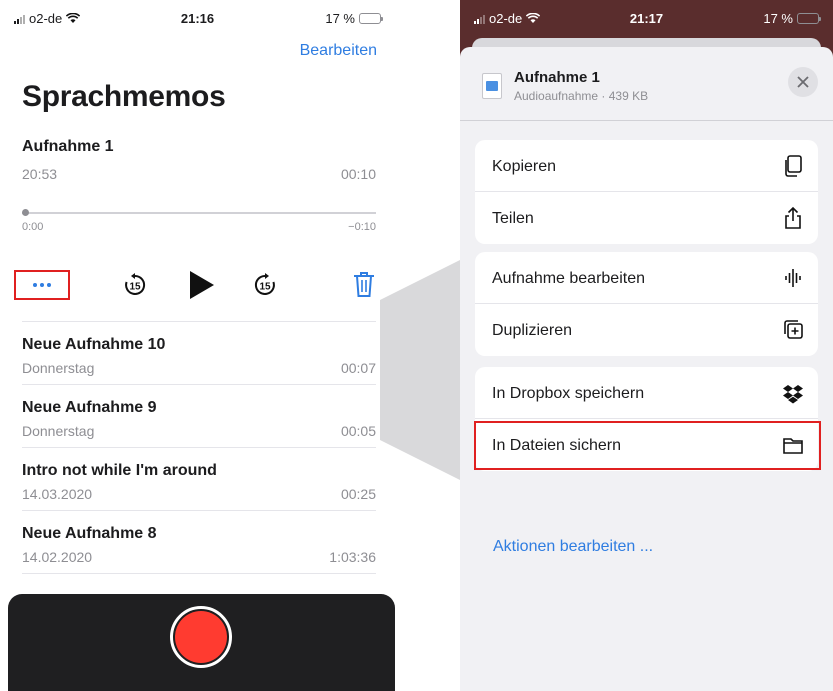 This screenshot has height=691, width=833. I want to click on remaining-time: −0:10, so click(362, 227).